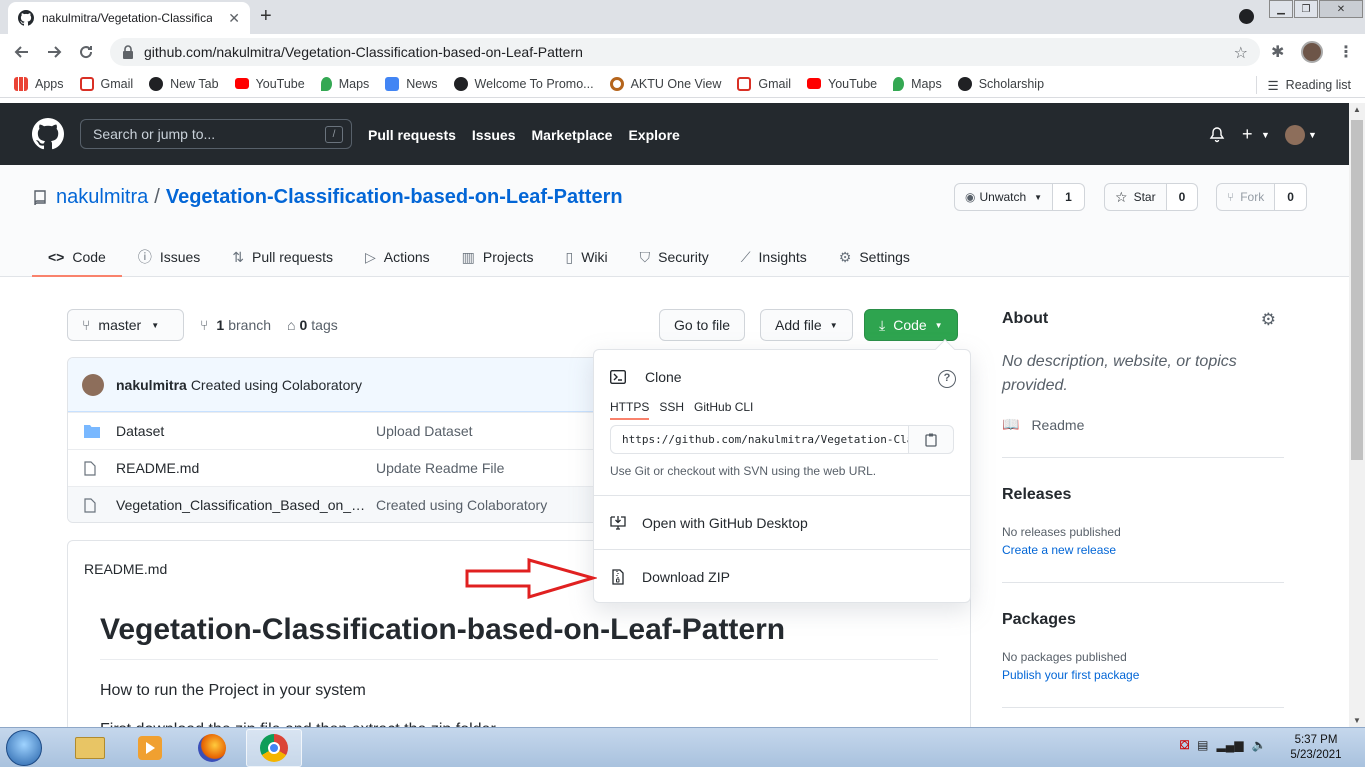 The height and width of the screenshot is (767, 1365). Describe the element at coordinates (86, 52) in the screenshot. I see `reload-icon` at that location.